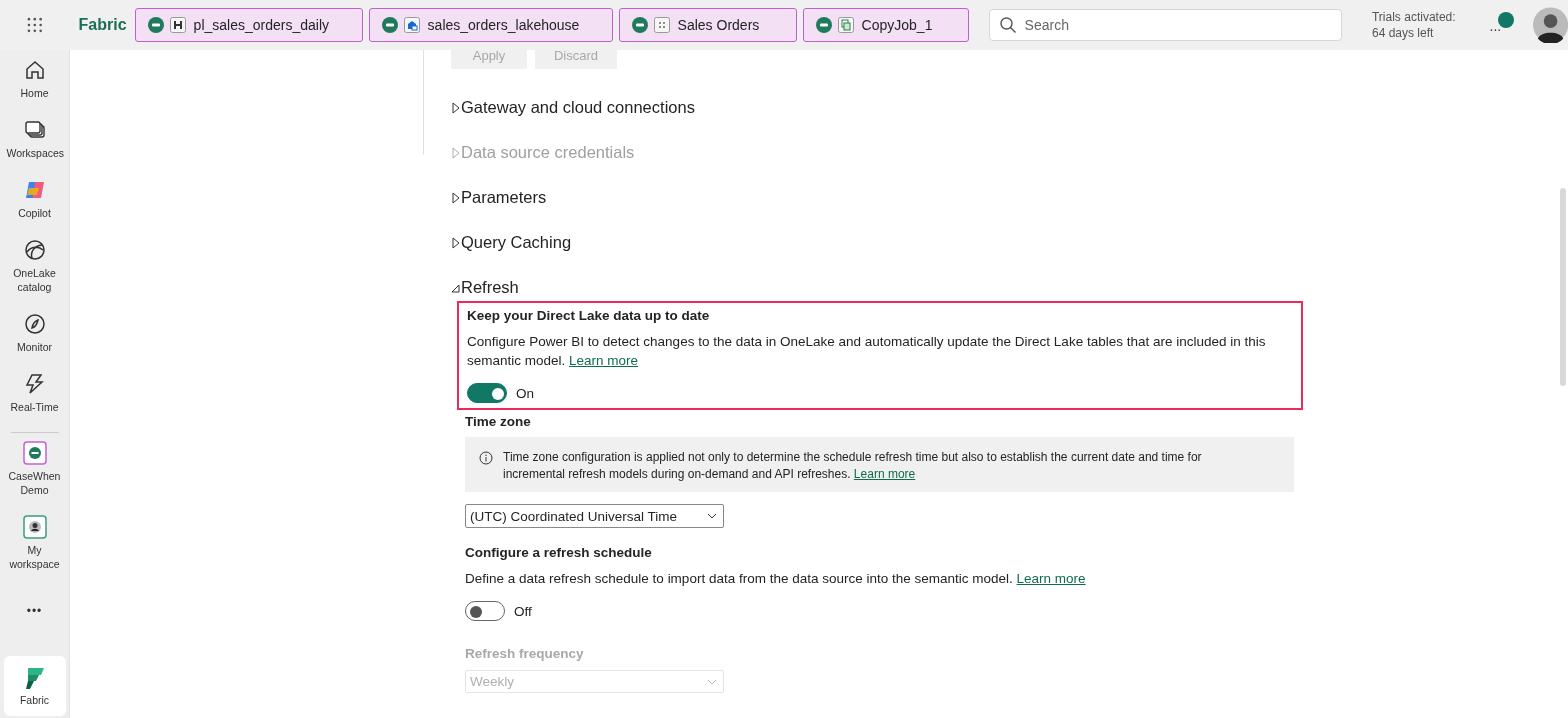 The image size is (1568, 718). Describe the element at coordinates (1550, 25) in the screenshot. I see `avatar-icon` at that location.